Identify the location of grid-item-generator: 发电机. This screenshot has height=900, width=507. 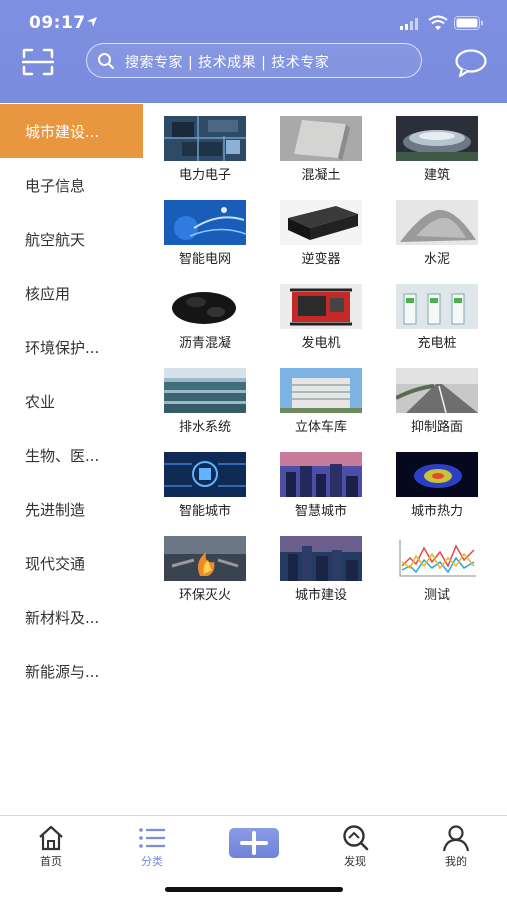
(321, 324).